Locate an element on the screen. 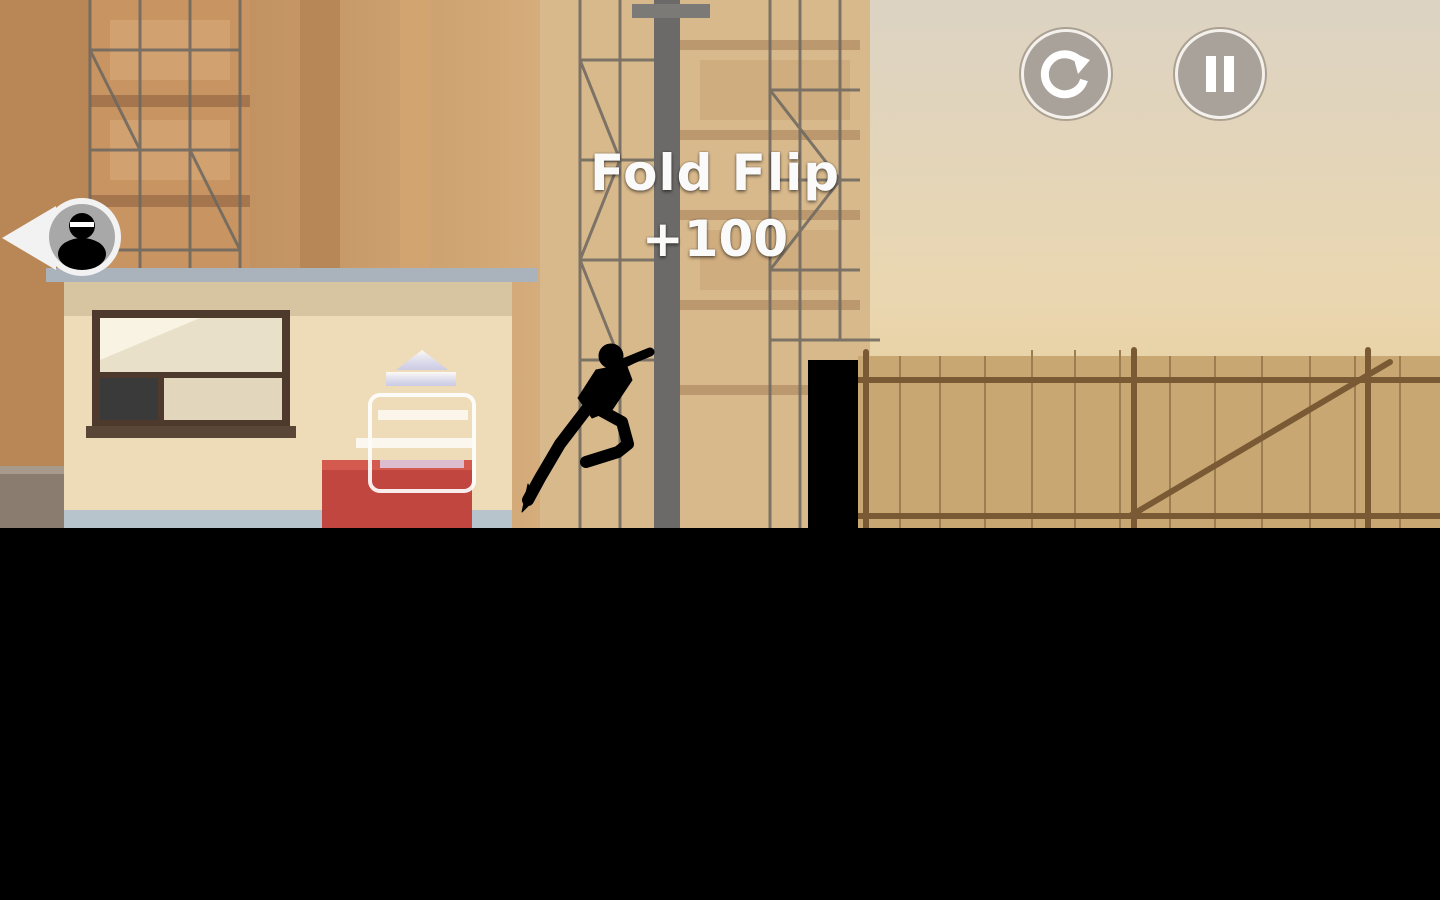 This screenshot has width=1440, height=900. chaser-indicator is located at coordinates (63, 238).